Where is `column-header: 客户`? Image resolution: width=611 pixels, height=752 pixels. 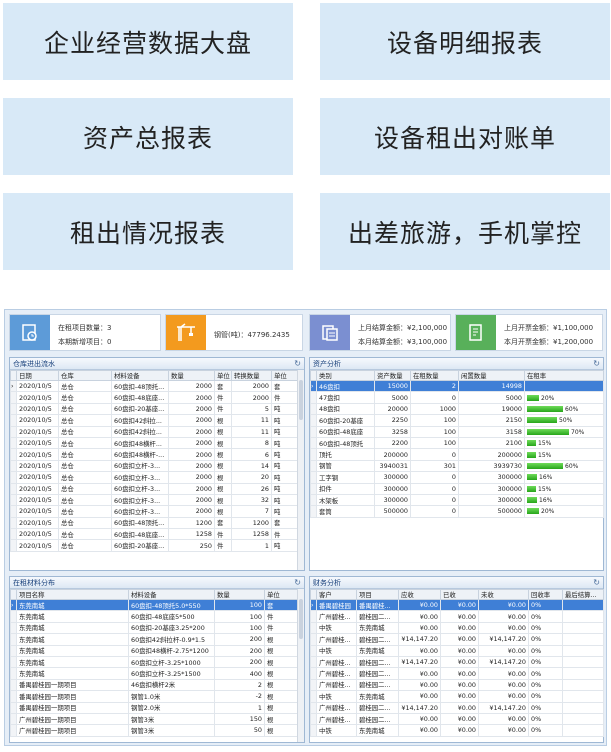 column-header: 客户 is located at coordinates (336, 594).